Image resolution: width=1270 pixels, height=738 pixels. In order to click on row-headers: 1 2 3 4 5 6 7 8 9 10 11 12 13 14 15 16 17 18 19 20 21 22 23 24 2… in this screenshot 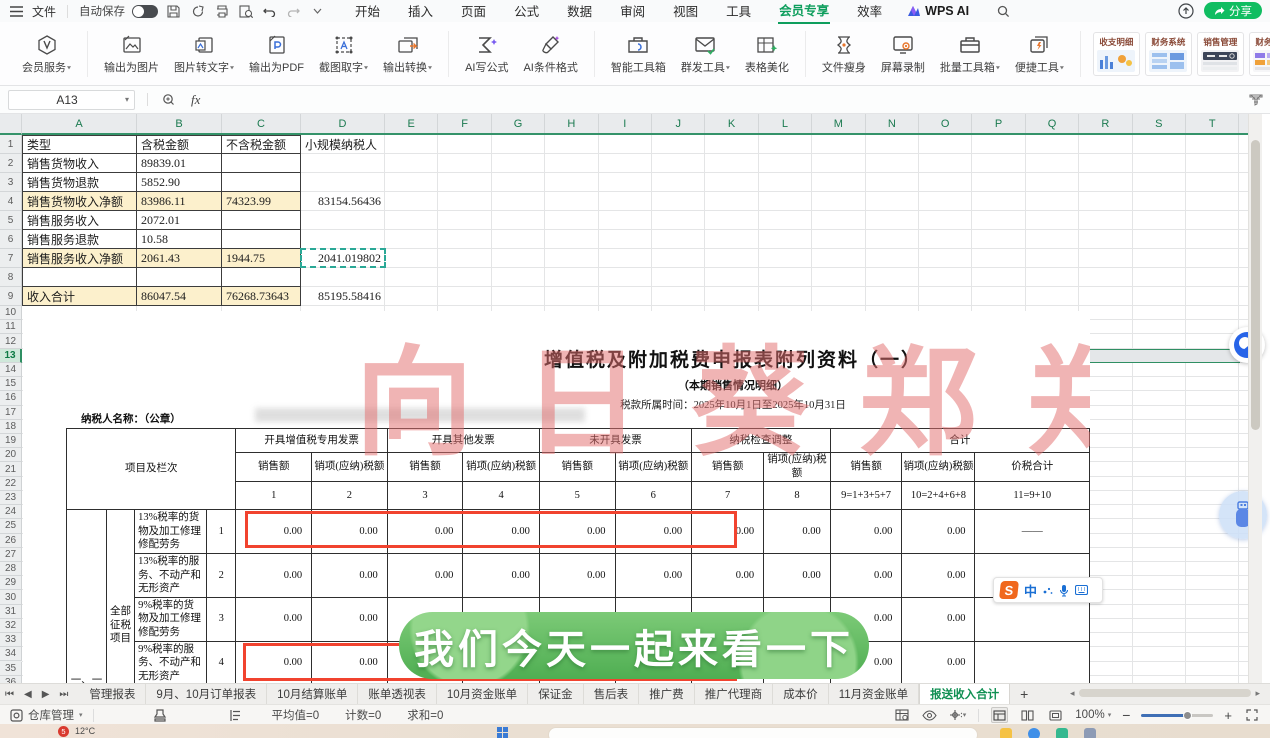, I will do `click(11, 412)`.